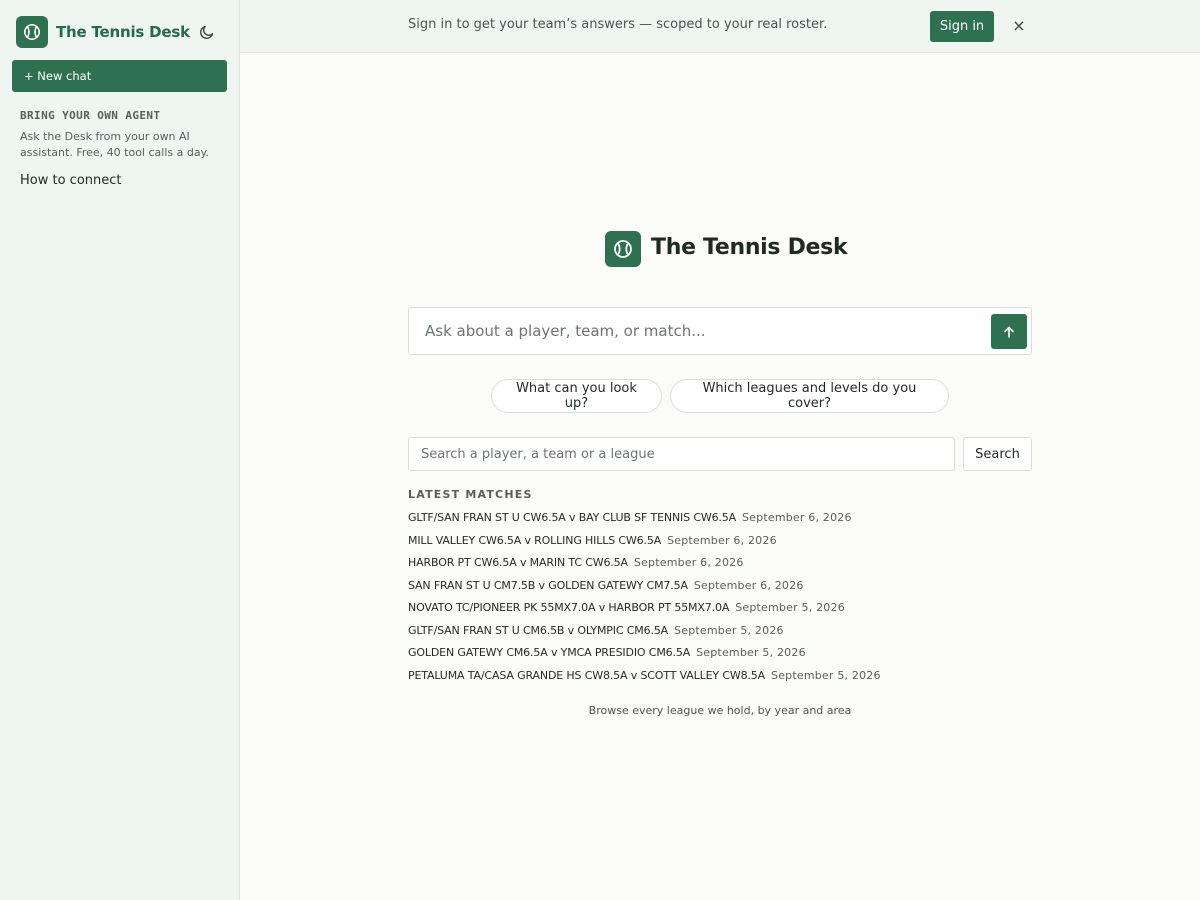 This screenshot has height=900, width=1200. What do you see at coordinates (749, 247) in the screenshot?
I see `page-title: The Tennis Desk` at bounding box center [749, 247].